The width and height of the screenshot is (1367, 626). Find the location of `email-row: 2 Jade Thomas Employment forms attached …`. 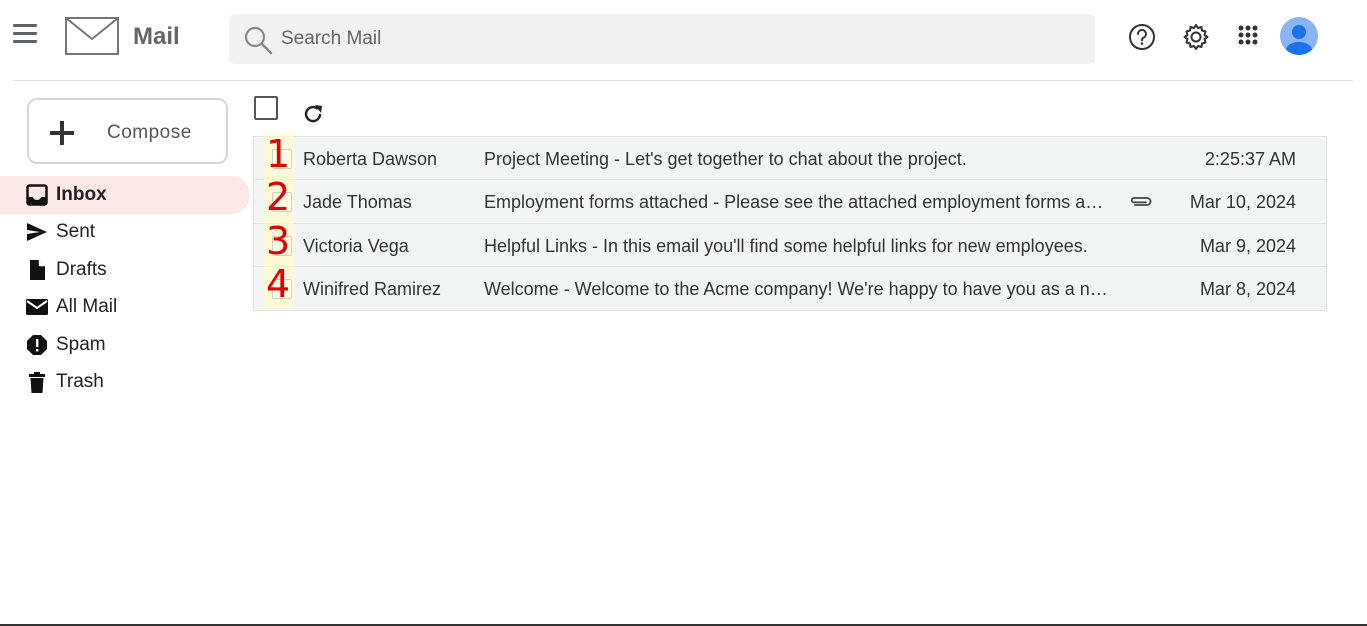

email-row: 2 Jade Thomas Employment forms attached … is located at coordinates (790, 199).